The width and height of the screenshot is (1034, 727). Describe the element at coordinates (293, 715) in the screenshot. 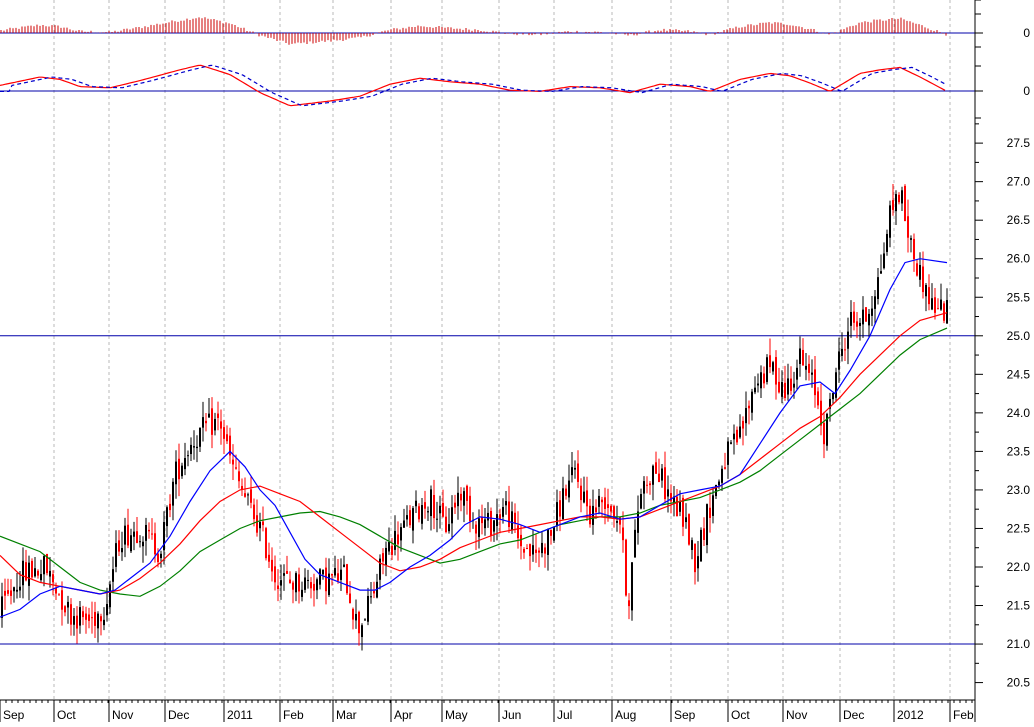

I see `x-tick-label: Feb` at that location.